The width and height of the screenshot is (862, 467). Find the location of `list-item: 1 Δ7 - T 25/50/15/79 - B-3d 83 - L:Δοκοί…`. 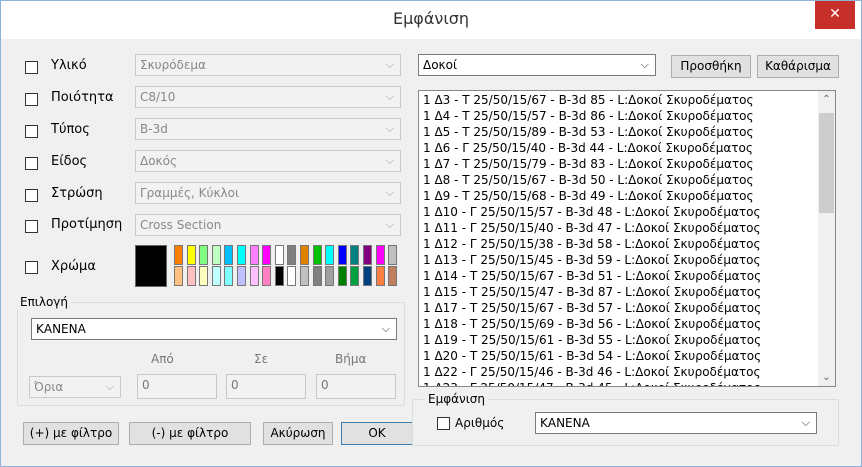

list-item: 1 Δ7 - T 25/50/15/79 - B-3d 83 - L:Δοκοί… is located at coordinates (619, 164).